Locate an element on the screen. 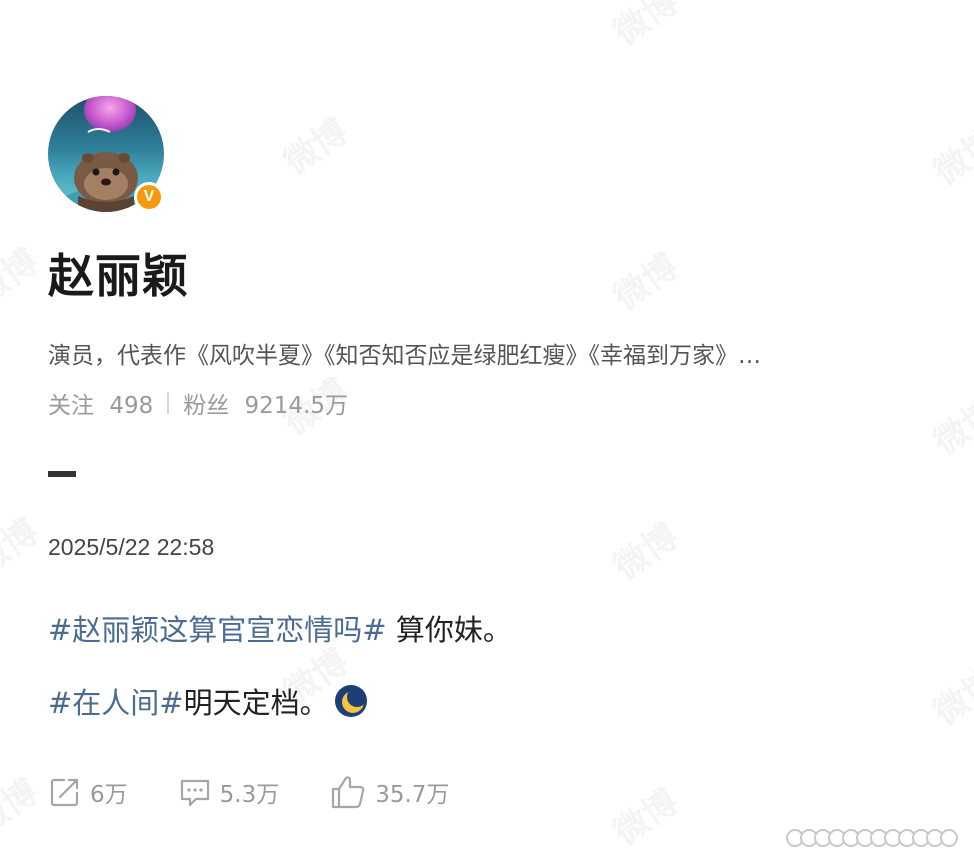 The image size is (974, 857). profile-name: 赵丽颖 is located at coordinates (118, 273).